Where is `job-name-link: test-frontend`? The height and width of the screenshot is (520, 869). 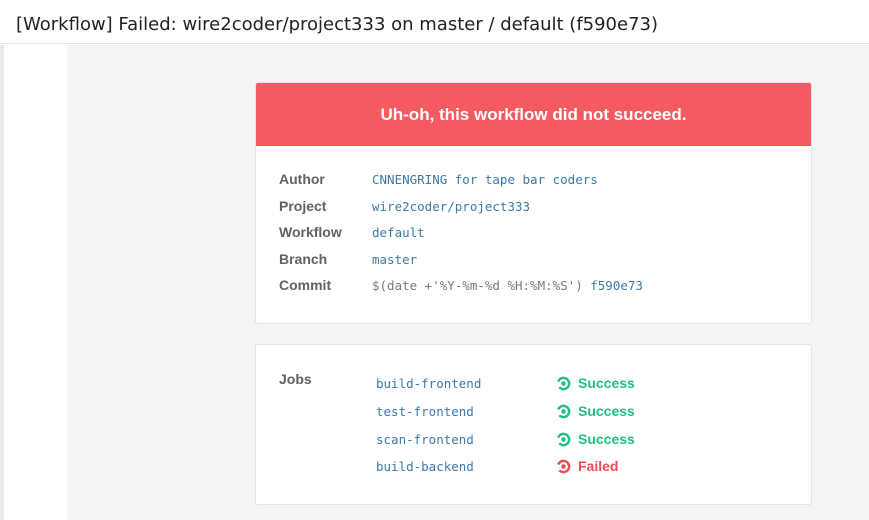 job-name-link: test-frontend is located at coordinates (466, 411).